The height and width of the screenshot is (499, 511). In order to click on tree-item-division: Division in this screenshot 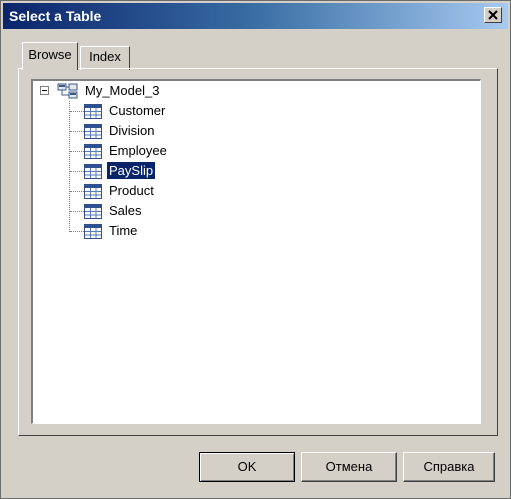, I will do `click(183, 131)`.